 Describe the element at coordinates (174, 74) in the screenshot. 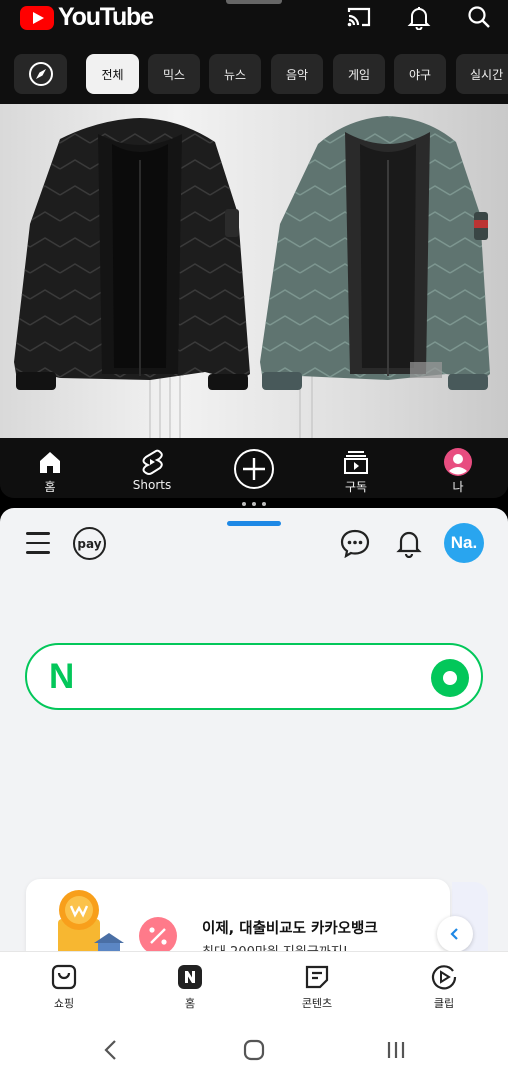

I see `chip-mix: 믹스` at that location.